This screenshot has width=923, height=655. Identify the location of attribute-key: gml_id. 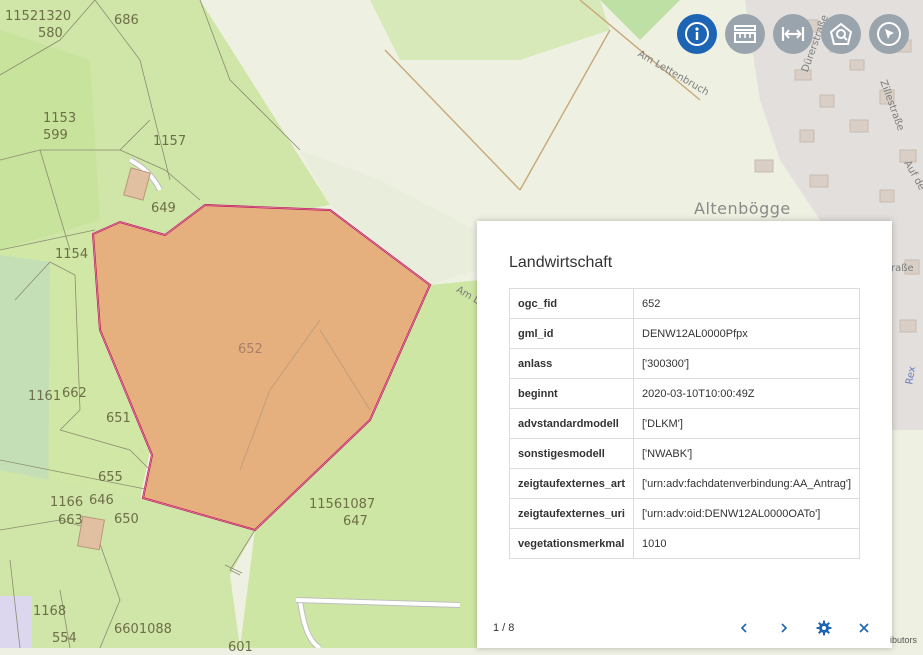
(571, 333).